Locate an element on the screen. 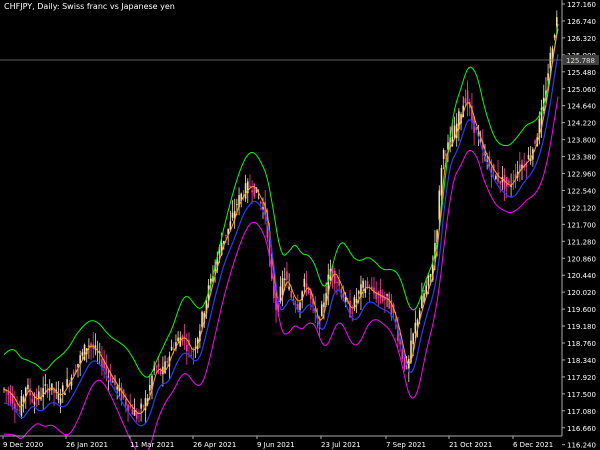 Image resolution: width=600 pixels, height=450 pixels. price-tick-label: 120.440 is located at coordinates (581, 276).